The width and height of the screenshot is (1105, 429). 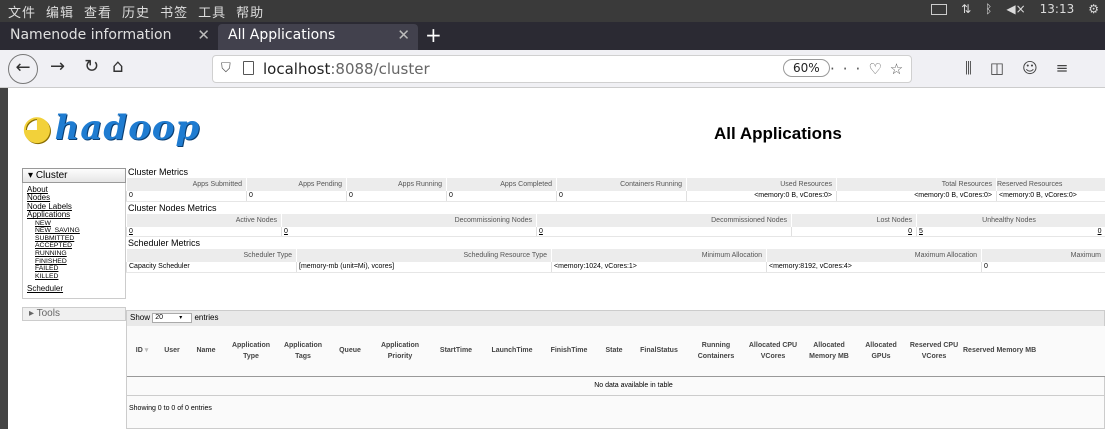 What do you see at coordinates (98, 11) in the screenshot?
I see `menu-view: 查看` at bounding box center [98, 11].